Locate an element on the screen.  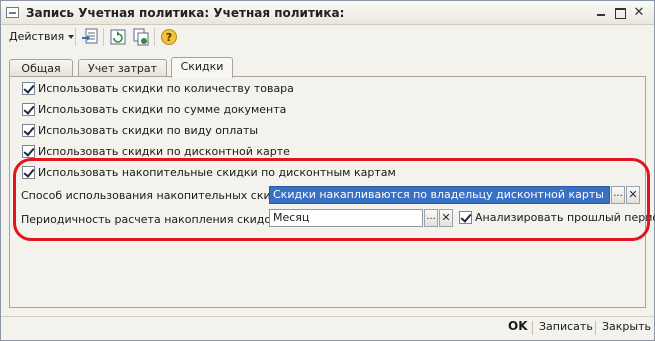
checkbox-label: Использовать скидки по сумме документа is located at coordinates (162, 109).